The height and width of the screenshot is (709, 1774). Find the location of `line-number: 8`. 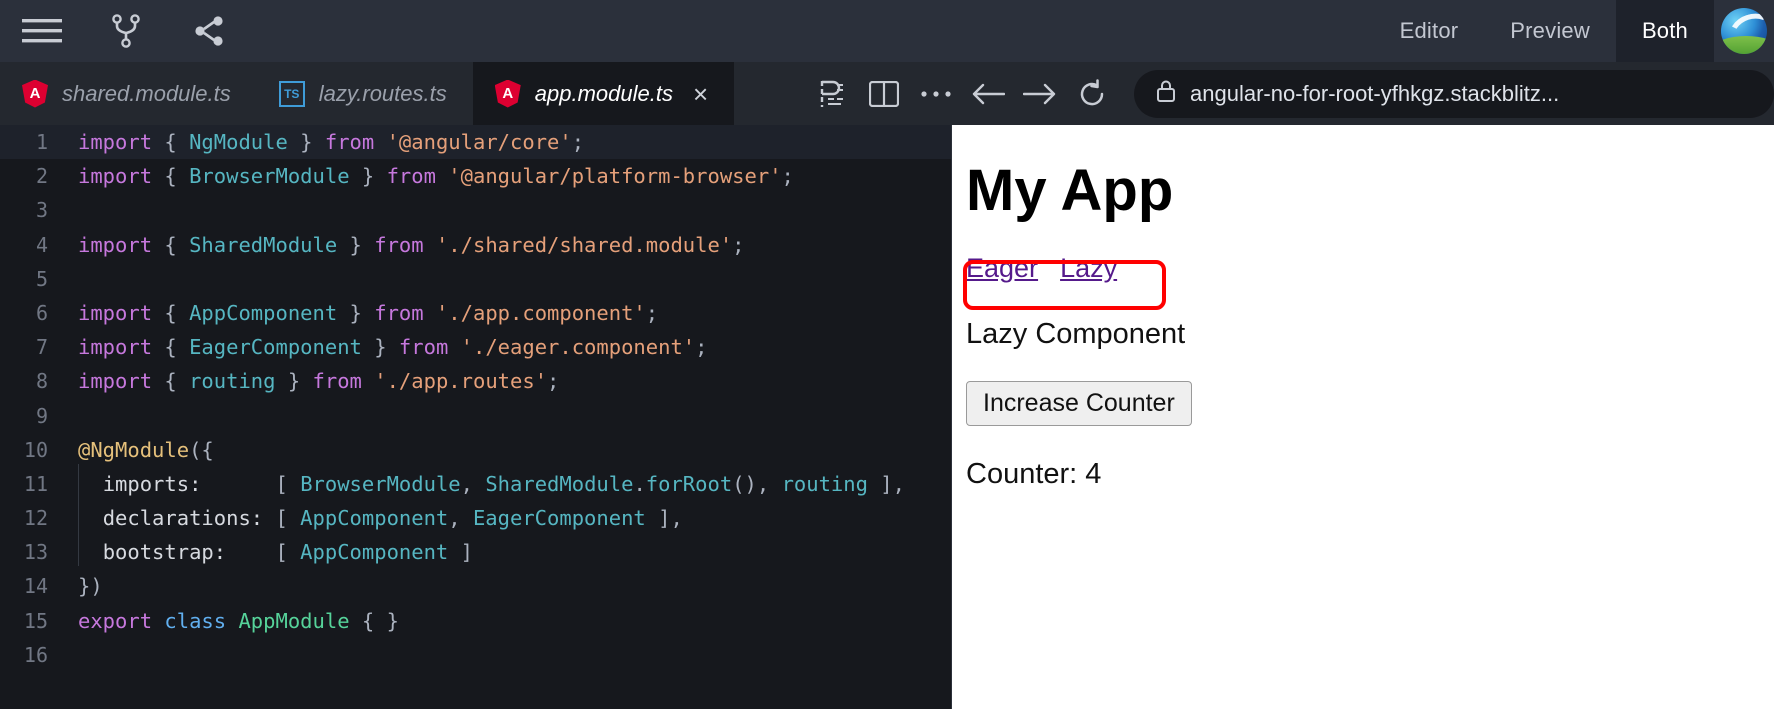

line-number: 8 is located at coordinates (41, 381).